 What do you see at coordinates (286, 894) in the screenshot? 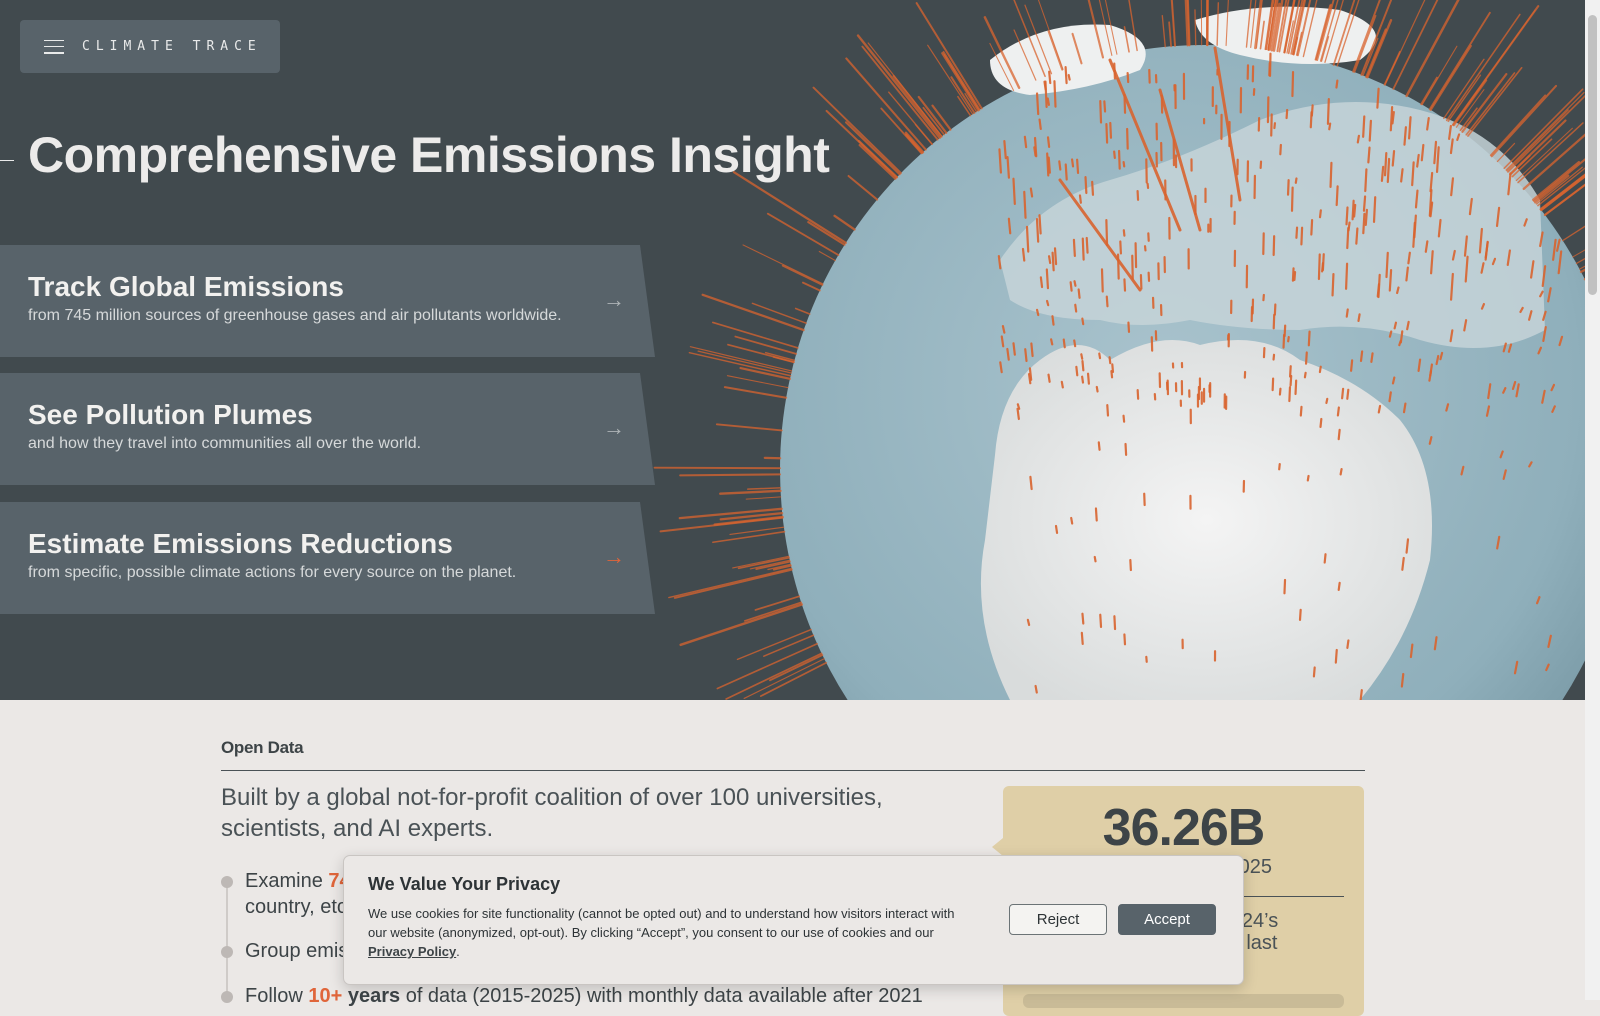
I see `list-item: Examine 74 country, etc` at bounding box center [286, 894].